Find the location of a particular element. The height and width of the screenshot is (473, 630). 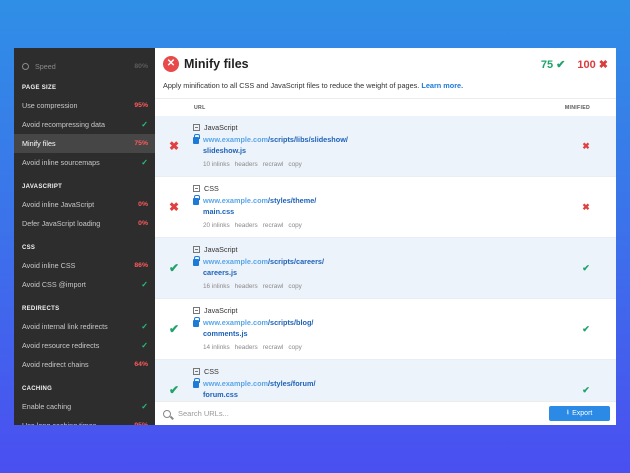

sidebar-item-enable-caching: Enable caching ✓ is located at coordinates (84, 406).